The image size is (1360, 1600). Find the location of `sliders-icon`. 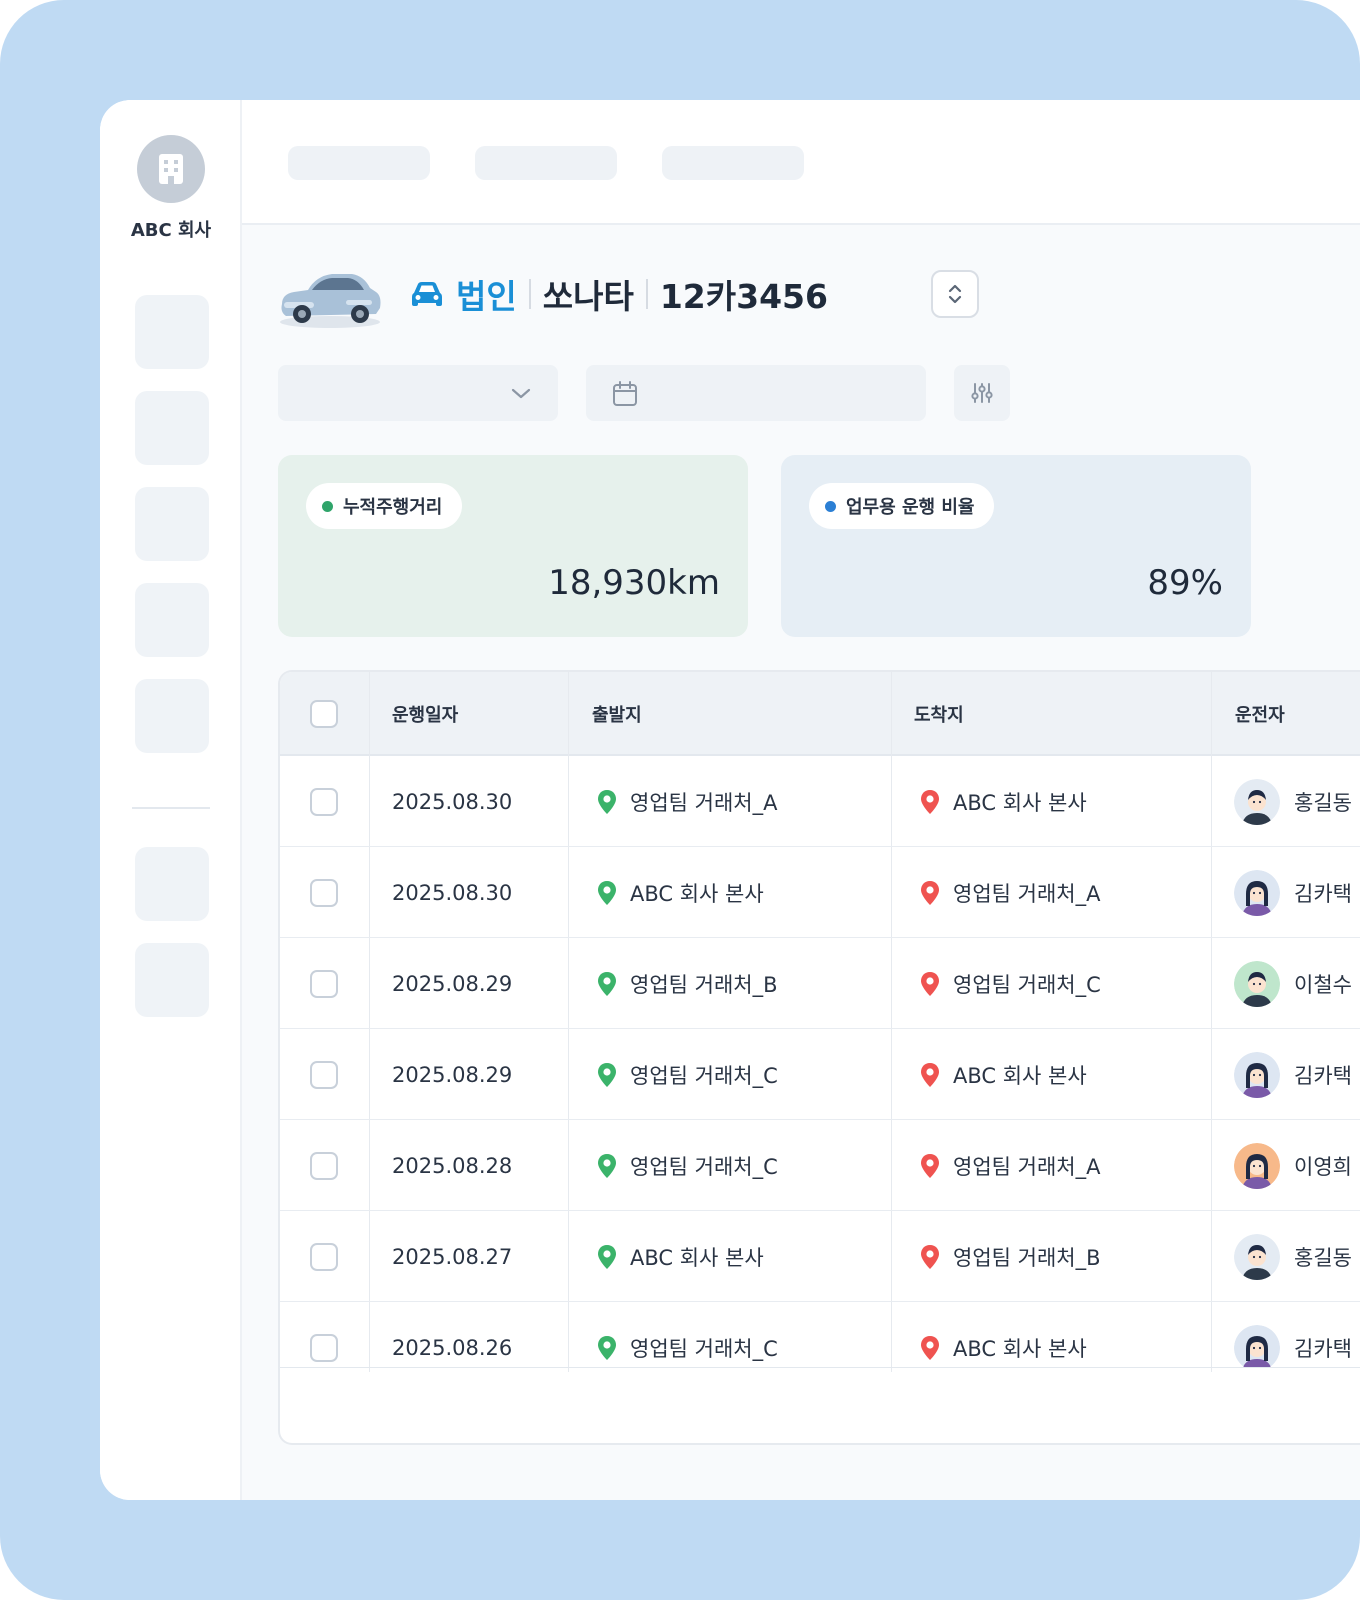

sliders-icon is located at coordinates (982, 393).